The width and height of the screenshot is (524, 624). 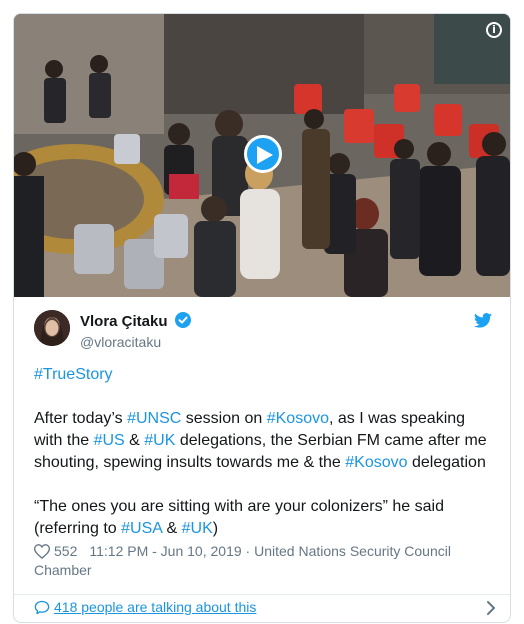 I want to click on talking-about-link: 418 people are talking about this, so click(x=155, y=607).